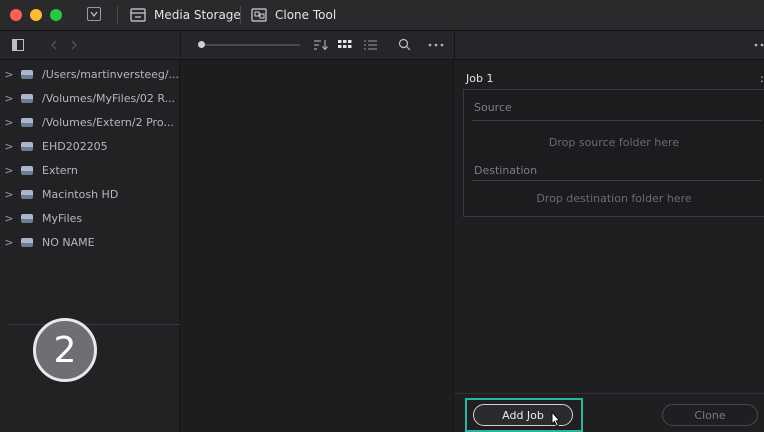  I want to click on storage-item: > NO NAME, so click(90, 242).